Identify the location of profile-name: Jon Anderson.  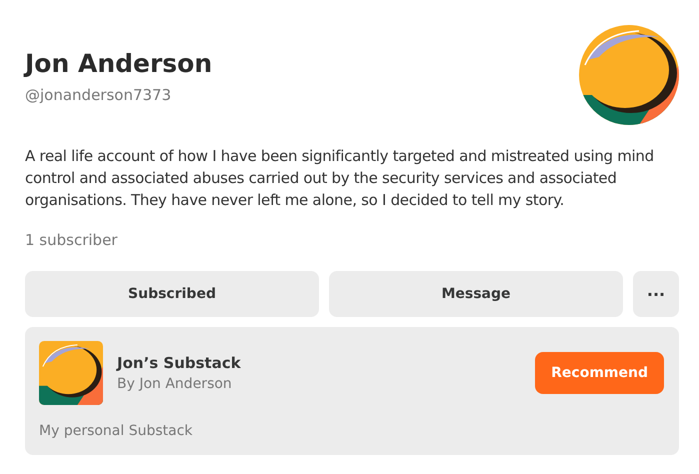
(118, 63).